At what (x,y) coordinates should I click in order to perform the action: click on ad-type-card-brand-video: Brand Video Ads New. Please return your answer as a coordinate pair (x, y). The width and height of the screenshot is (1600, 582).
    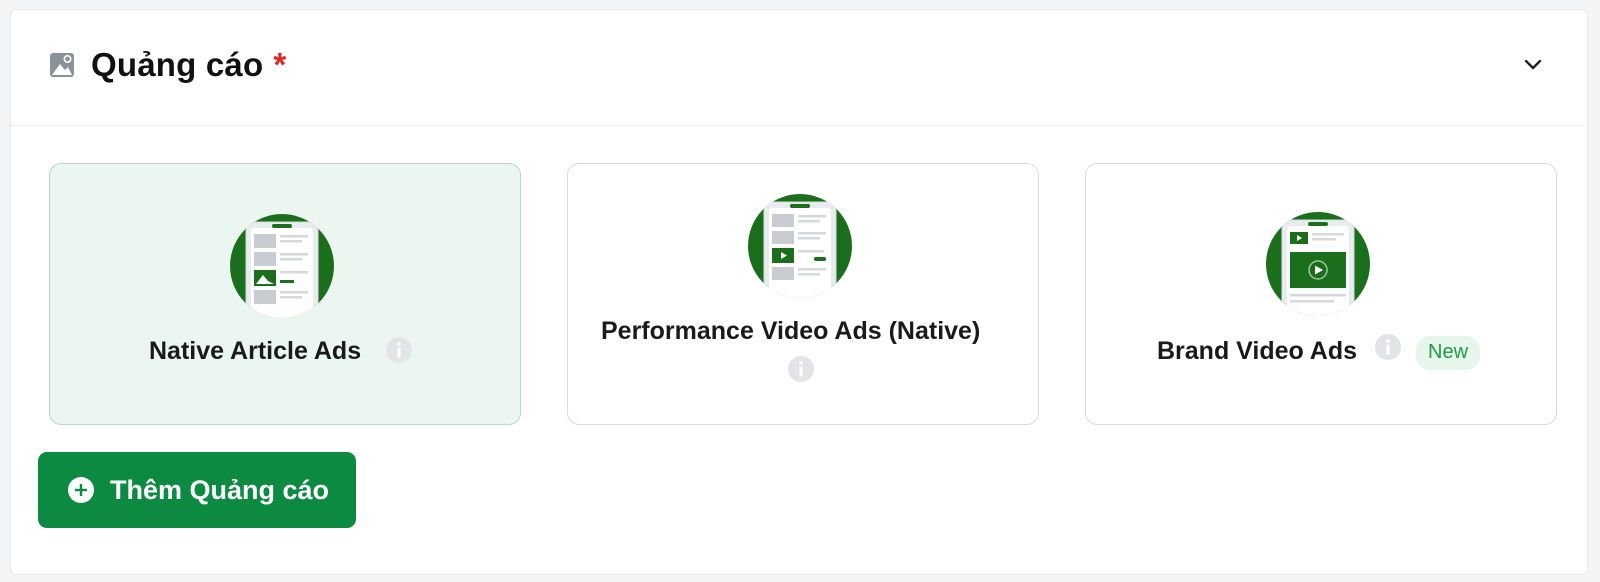
    Looking at the image, I should click on (1321, 294).